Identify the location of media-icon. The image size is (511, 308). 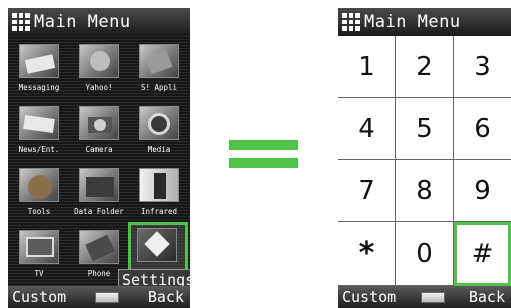
(159, 123).